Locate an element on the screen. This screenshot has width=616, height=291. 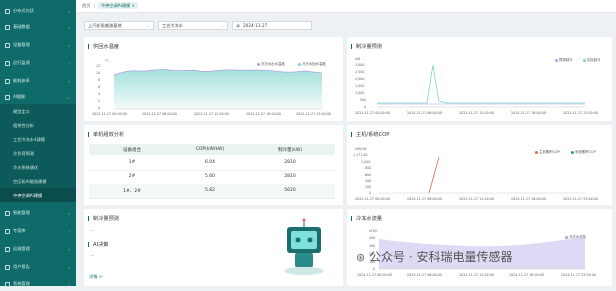
table-row: 1#、2# 5.82 5620 is located at coordinates (212, 191).